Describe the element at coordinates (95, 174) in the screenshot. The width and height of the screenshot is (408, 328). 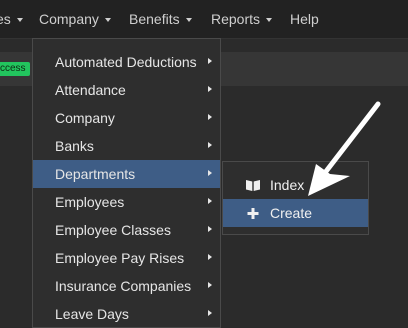
I see `menu-item-label: Departments` at that location.